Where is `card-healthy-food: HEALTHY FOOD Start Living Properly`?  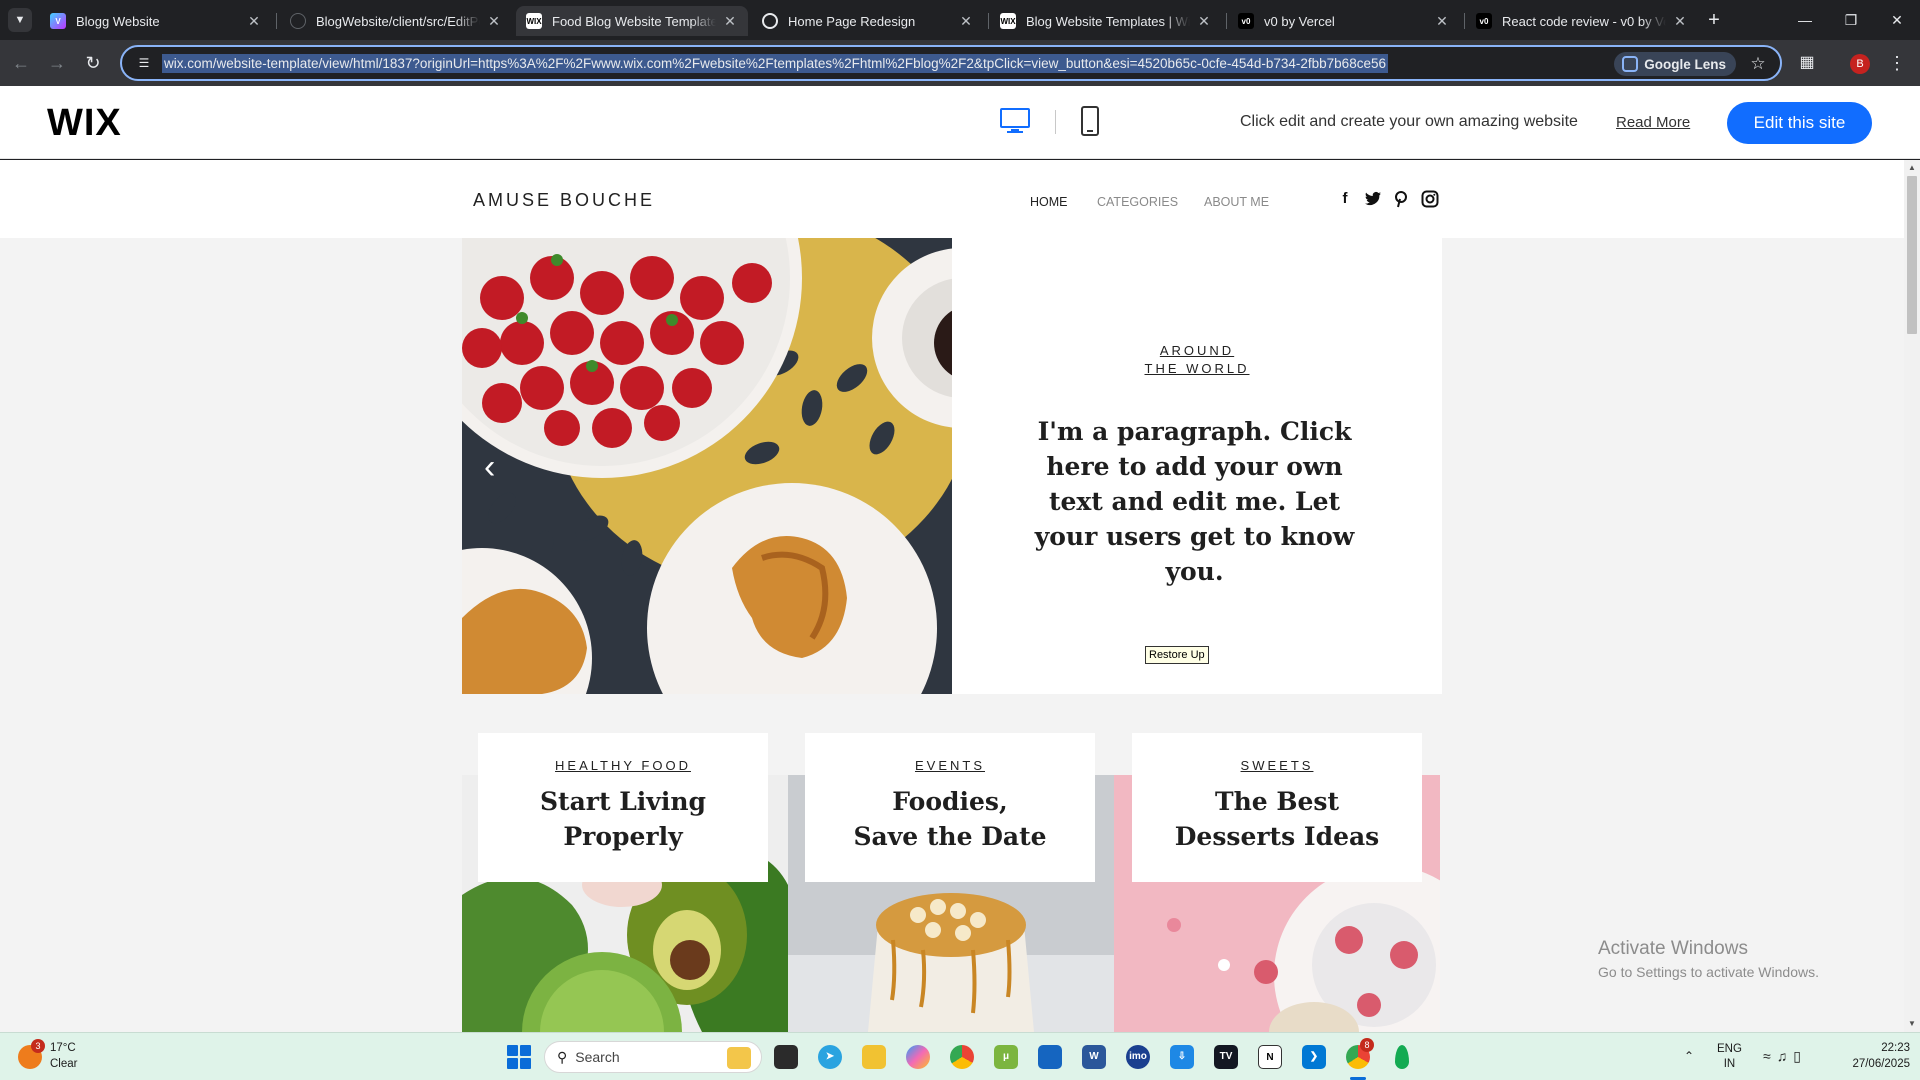 card-healthy-food: HEALTHY FOOD Start Living Properly is located at coordinates (623, 807).